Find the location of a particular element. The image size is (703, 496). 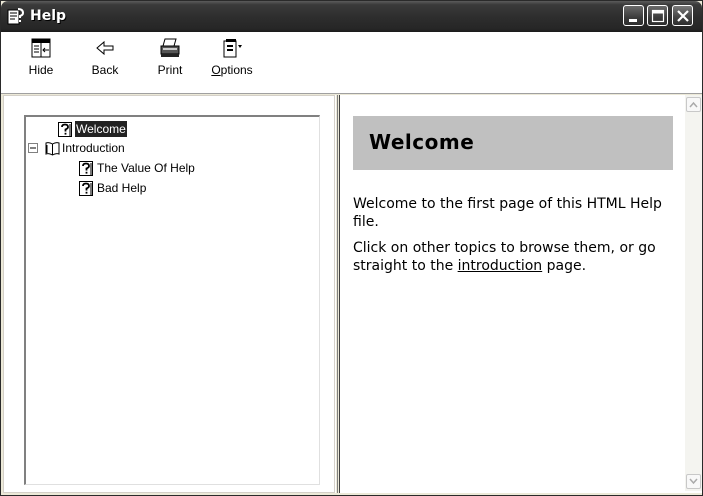

scroll-down-icon is located at coordinates (693, 481).